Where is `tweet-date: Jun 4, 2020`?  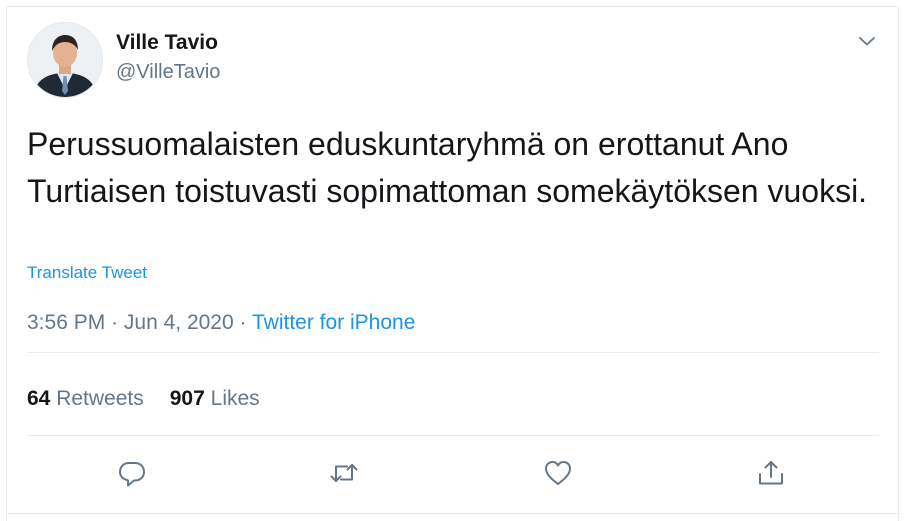
tweet-date: Jun 4, 2020 is located at coordinates (179, 322).